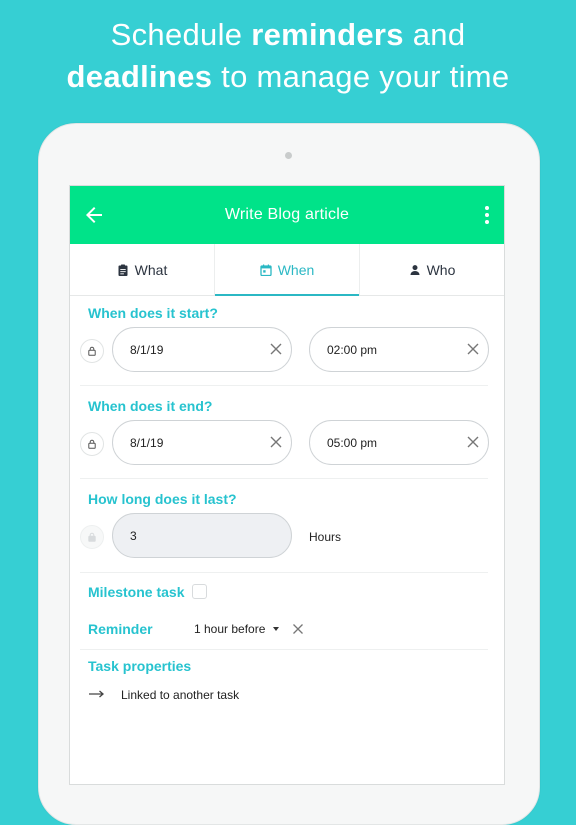  Describe the element at coordinates (94, 215) in the screenshot. I see `back-arrow-icon` at that location.